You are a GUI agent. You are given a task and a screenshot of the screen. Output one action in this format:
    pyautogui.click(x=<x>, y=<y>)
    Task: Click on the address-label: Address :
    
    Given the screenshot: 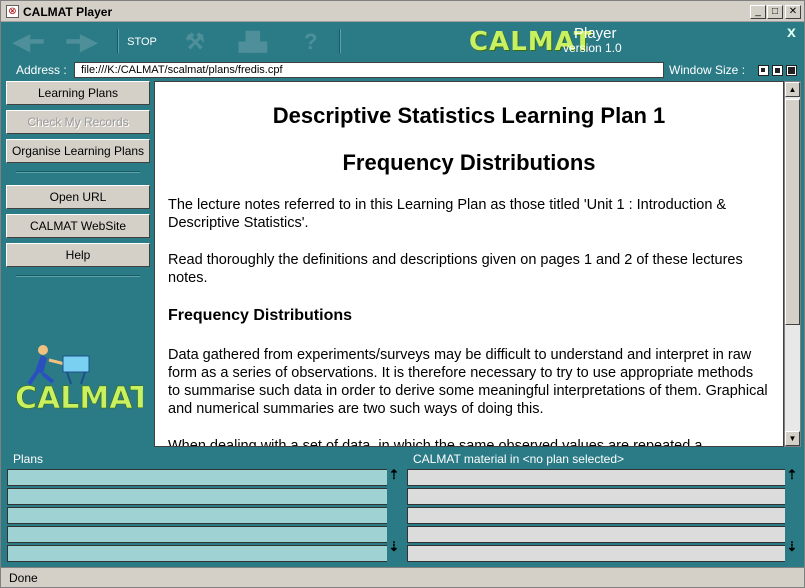 What is the action you would take?
    pyautogui.click(x=41, y=70)
    